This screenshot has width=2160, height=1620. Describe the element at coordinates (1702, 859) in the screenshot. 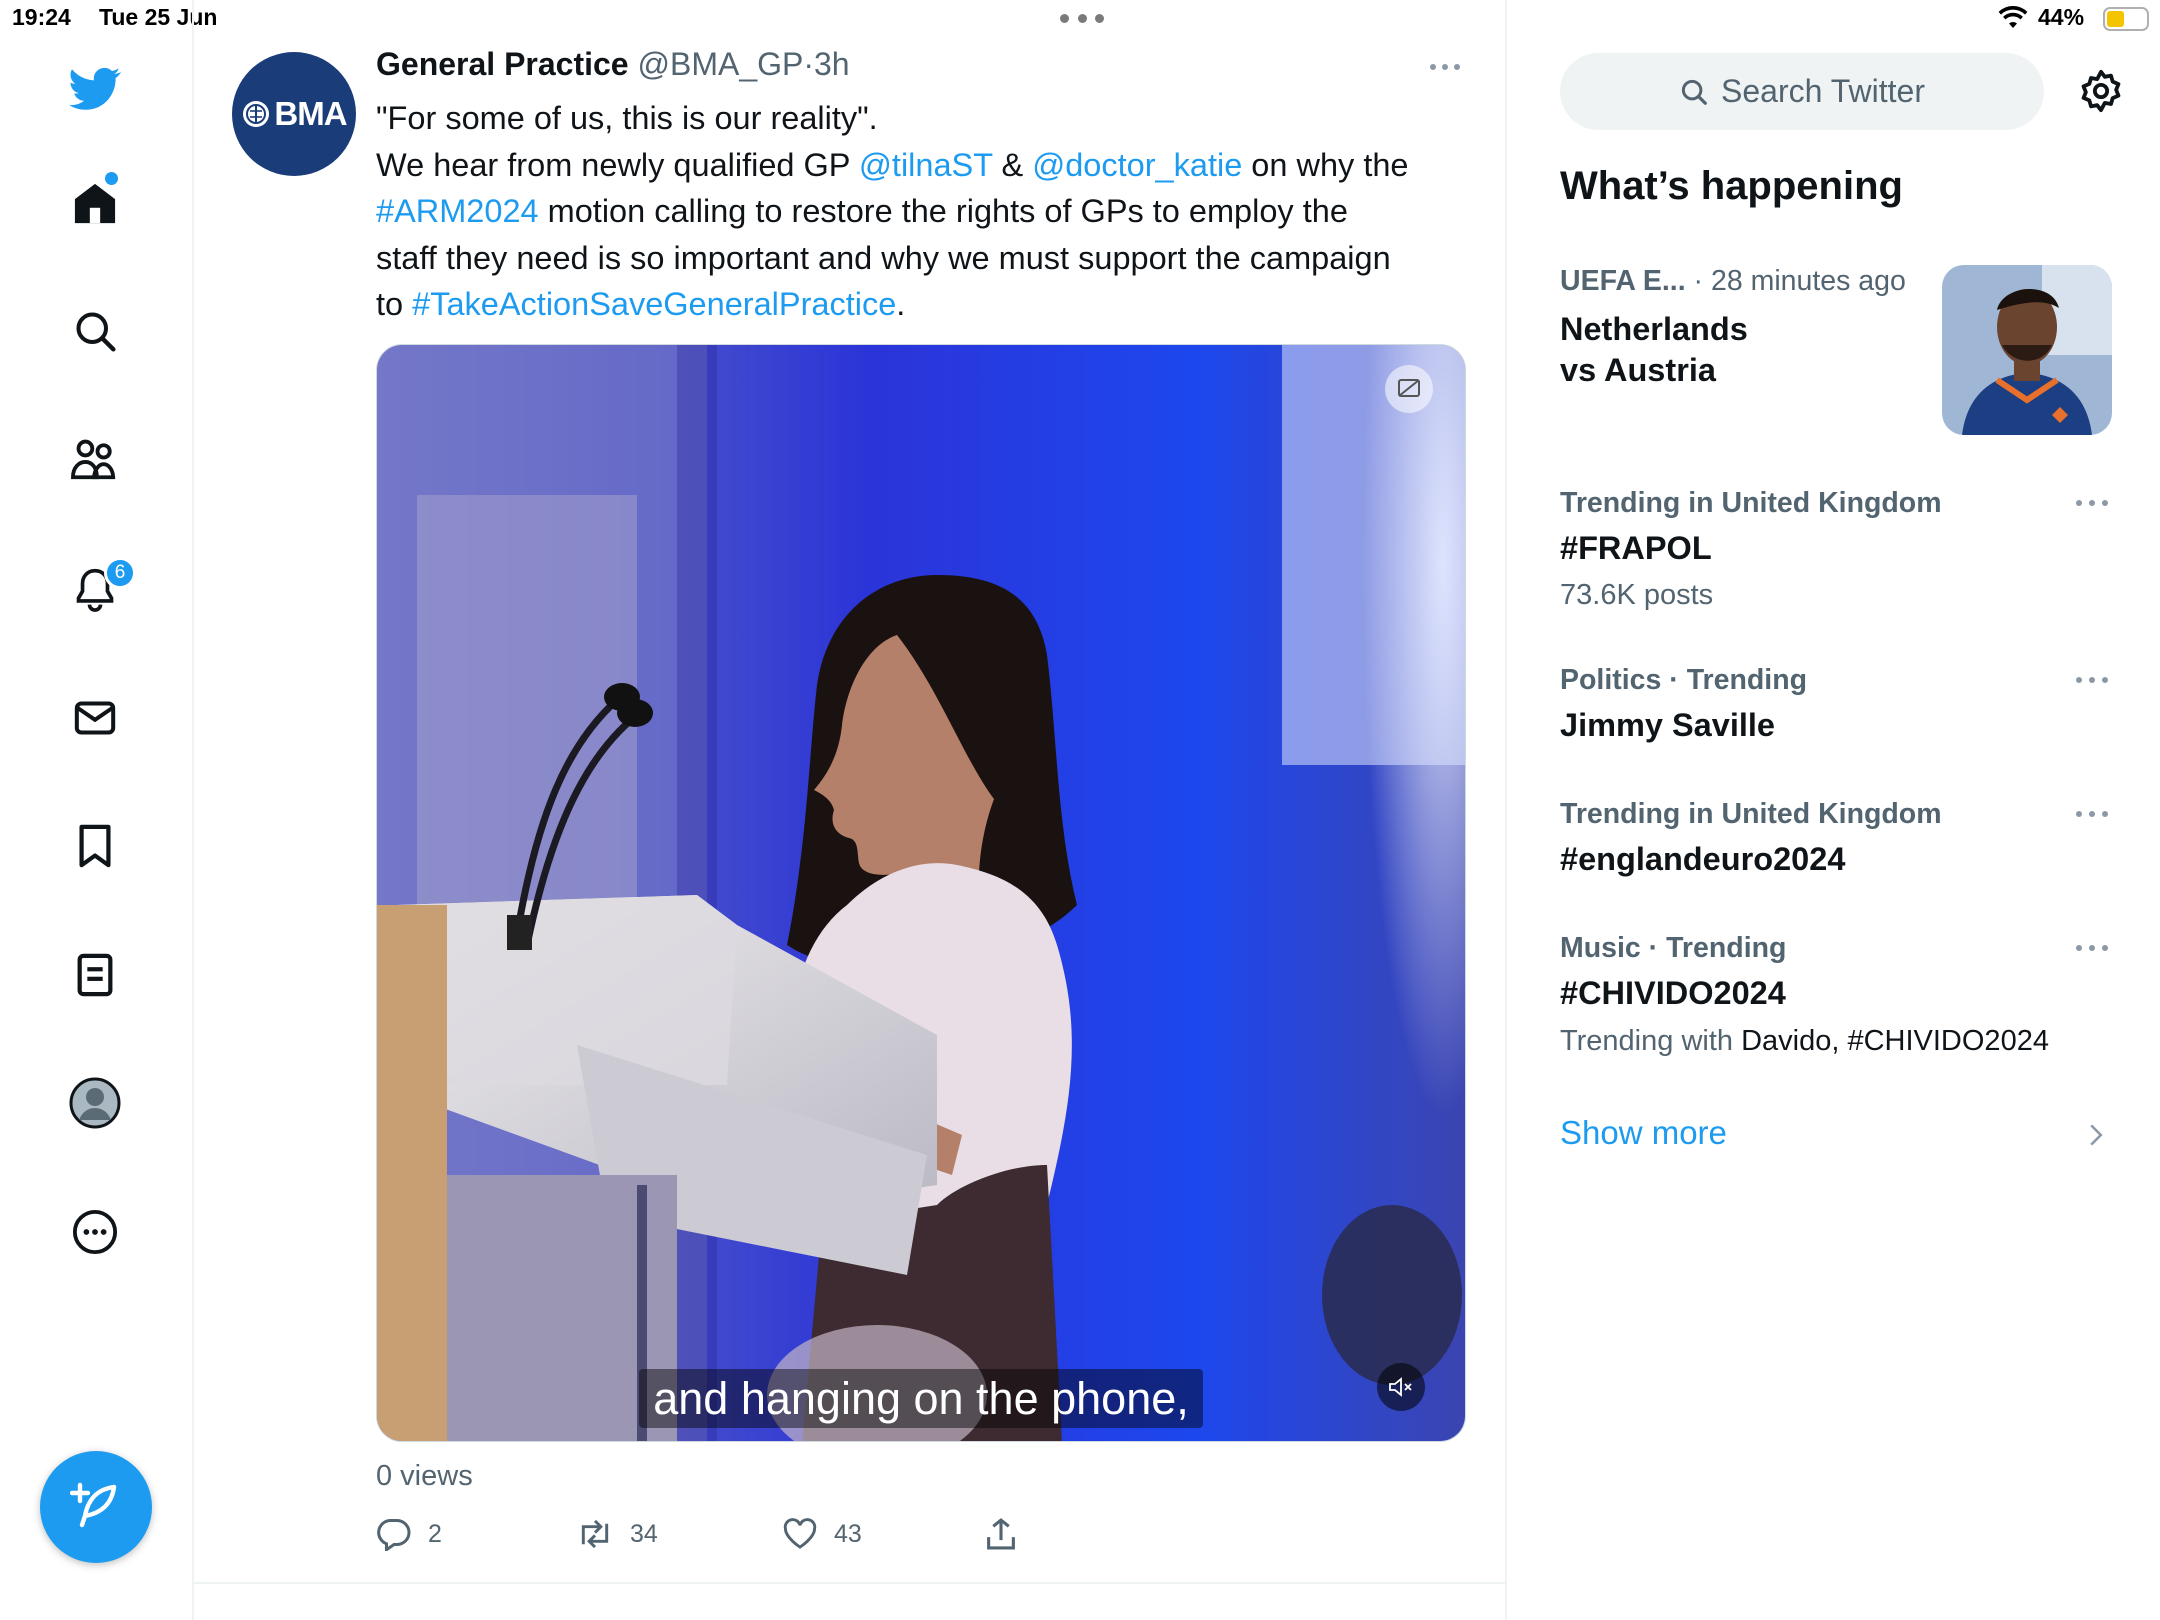

I see `trend-title: #englandeuro2024` at that location.